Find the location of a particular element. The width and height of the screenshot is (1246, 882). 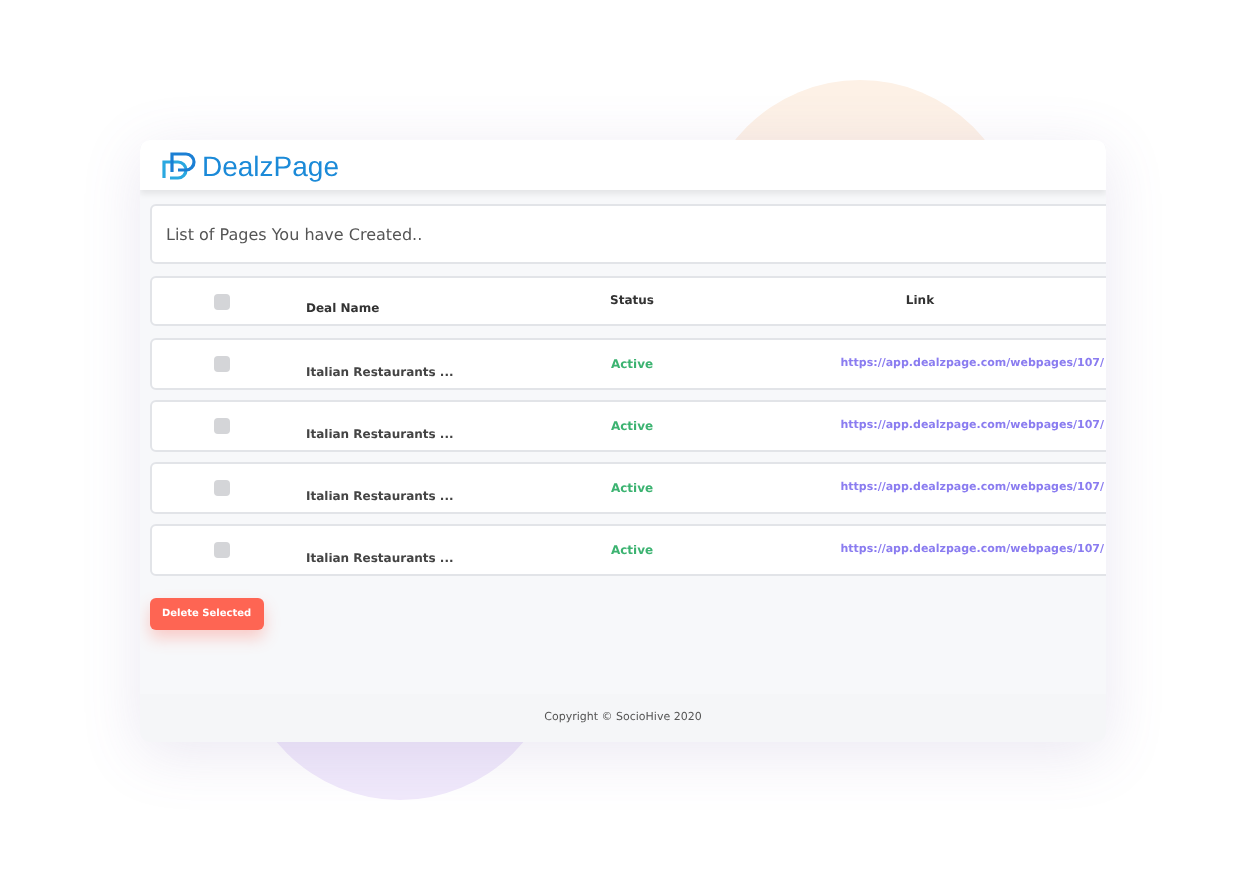

panel-title: List of Pages You have Created.. is located at coordinates (628, 234).